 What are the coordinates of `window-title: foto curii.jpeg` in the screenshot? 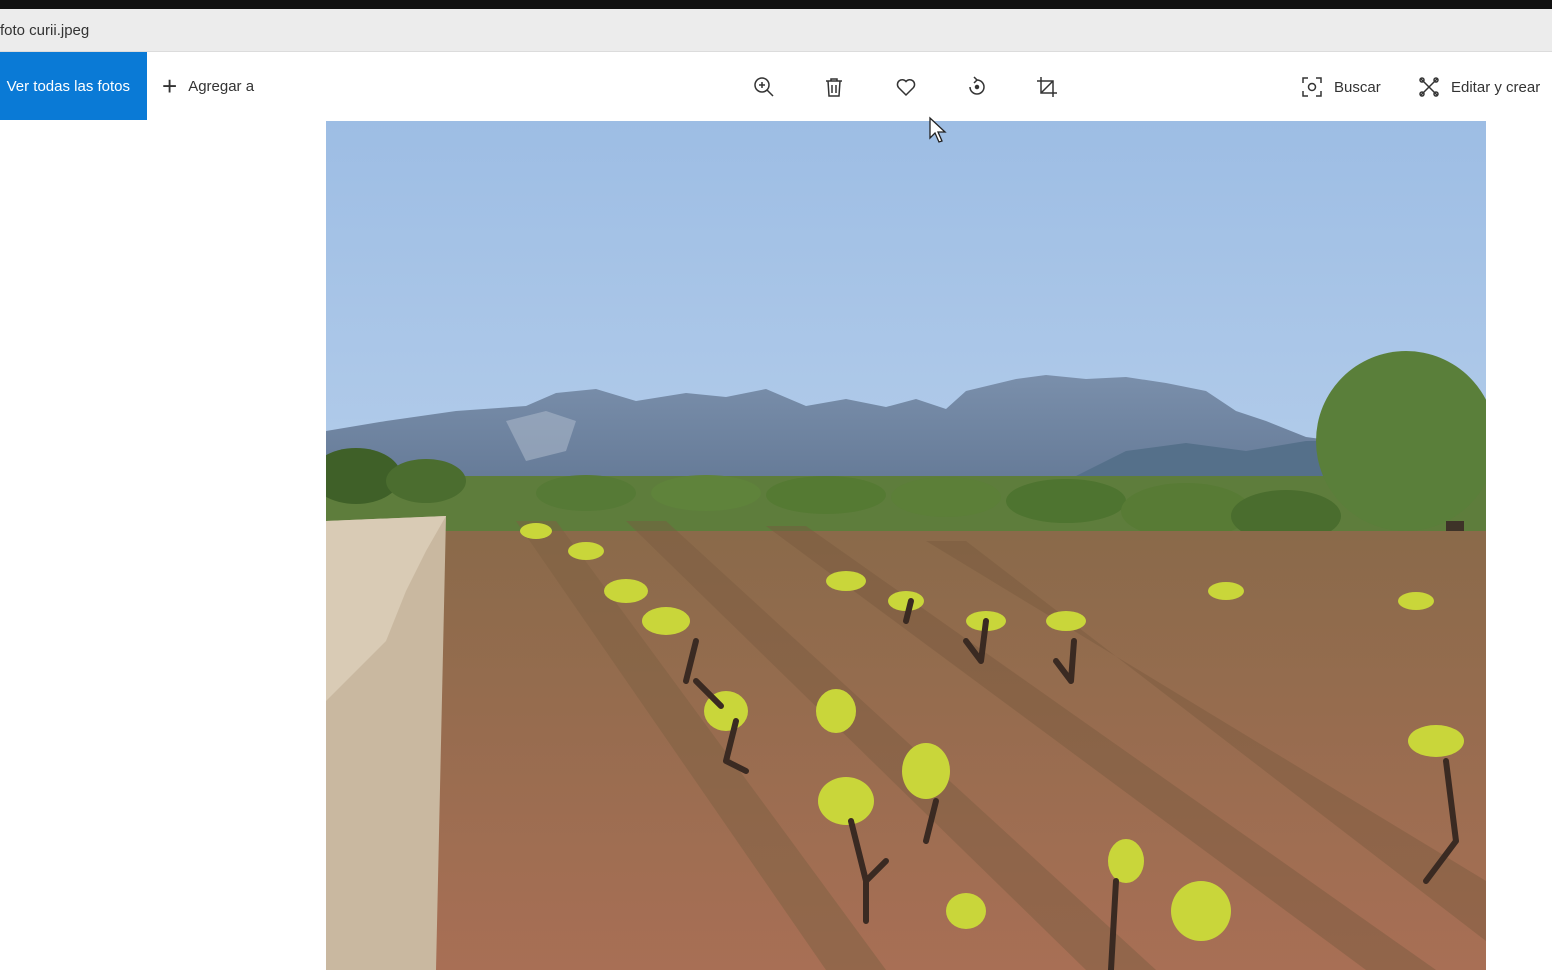 It's located at (45, 30).